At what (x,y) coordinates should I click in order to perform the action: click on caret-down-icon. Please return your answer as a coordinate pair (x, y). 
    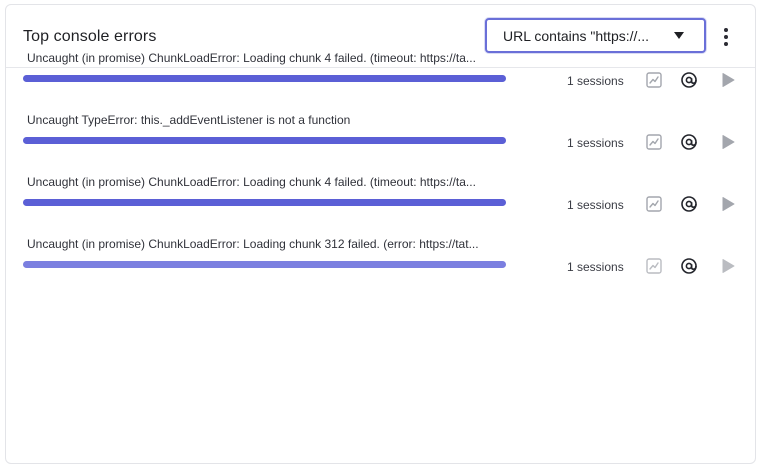
    Looking at the image, I should click on (679, 35).